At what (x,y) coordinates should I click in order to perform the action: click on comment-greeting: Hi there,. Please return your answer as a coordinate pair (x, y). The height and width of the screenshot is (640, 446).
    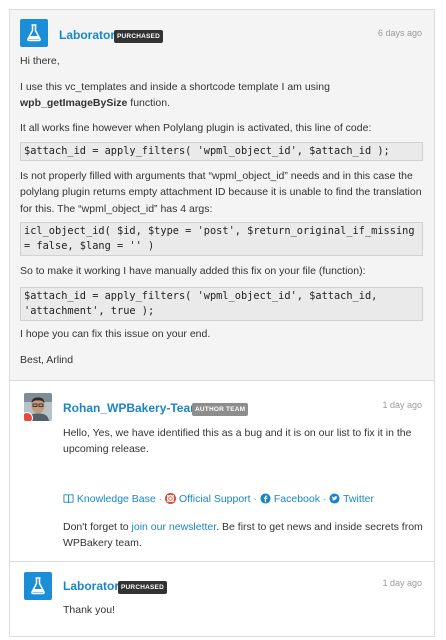
    Looking at the image, I should click on (40, 61).